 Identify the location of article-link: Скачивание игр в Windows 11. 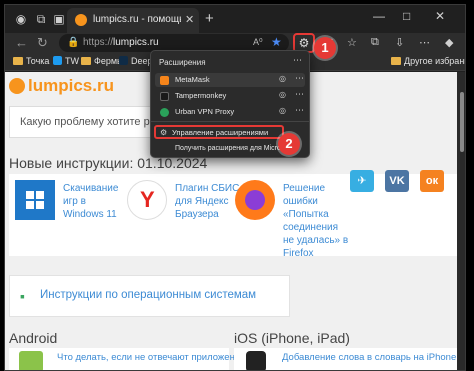
(95, 201).